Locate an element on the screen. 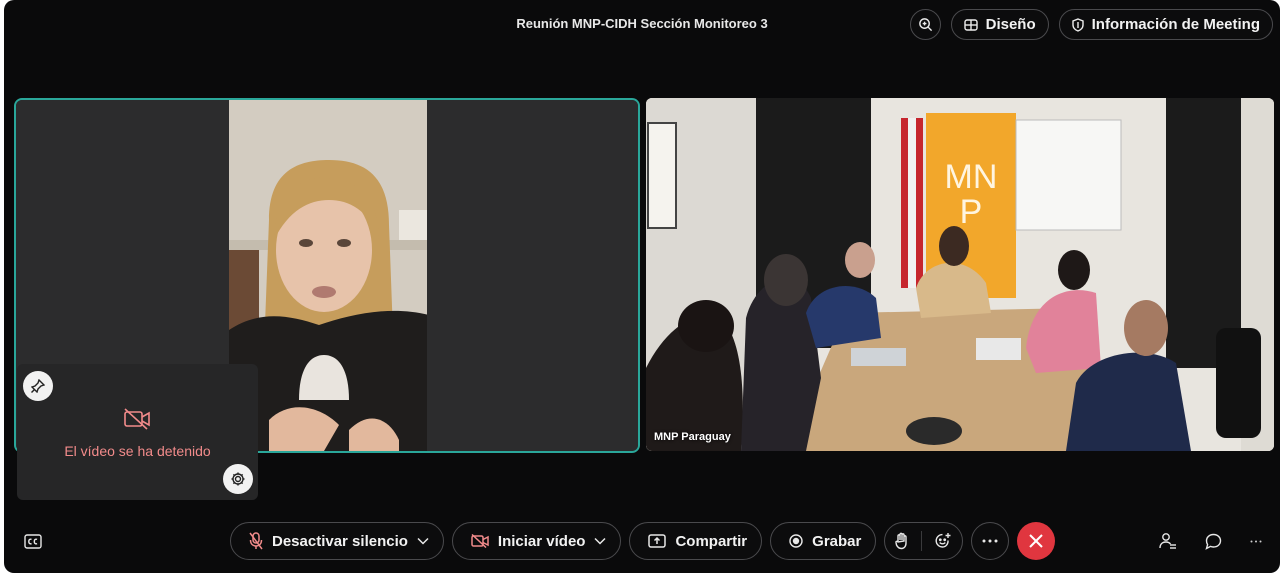 The width and height of the screenshot is (1280, 575). participant-video is located at coordinates (329, 275).